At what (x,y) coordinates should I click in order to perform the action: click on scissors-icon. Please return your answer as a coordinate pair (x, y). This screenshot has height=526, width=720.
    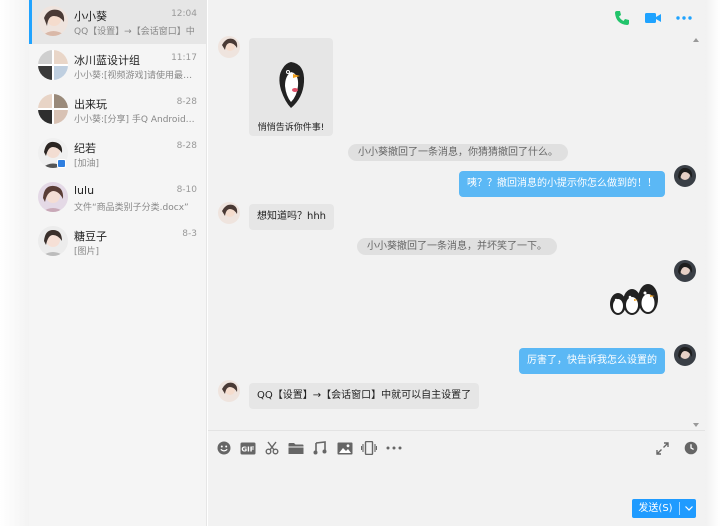
    Looking at the image, I should click on (272, 448).